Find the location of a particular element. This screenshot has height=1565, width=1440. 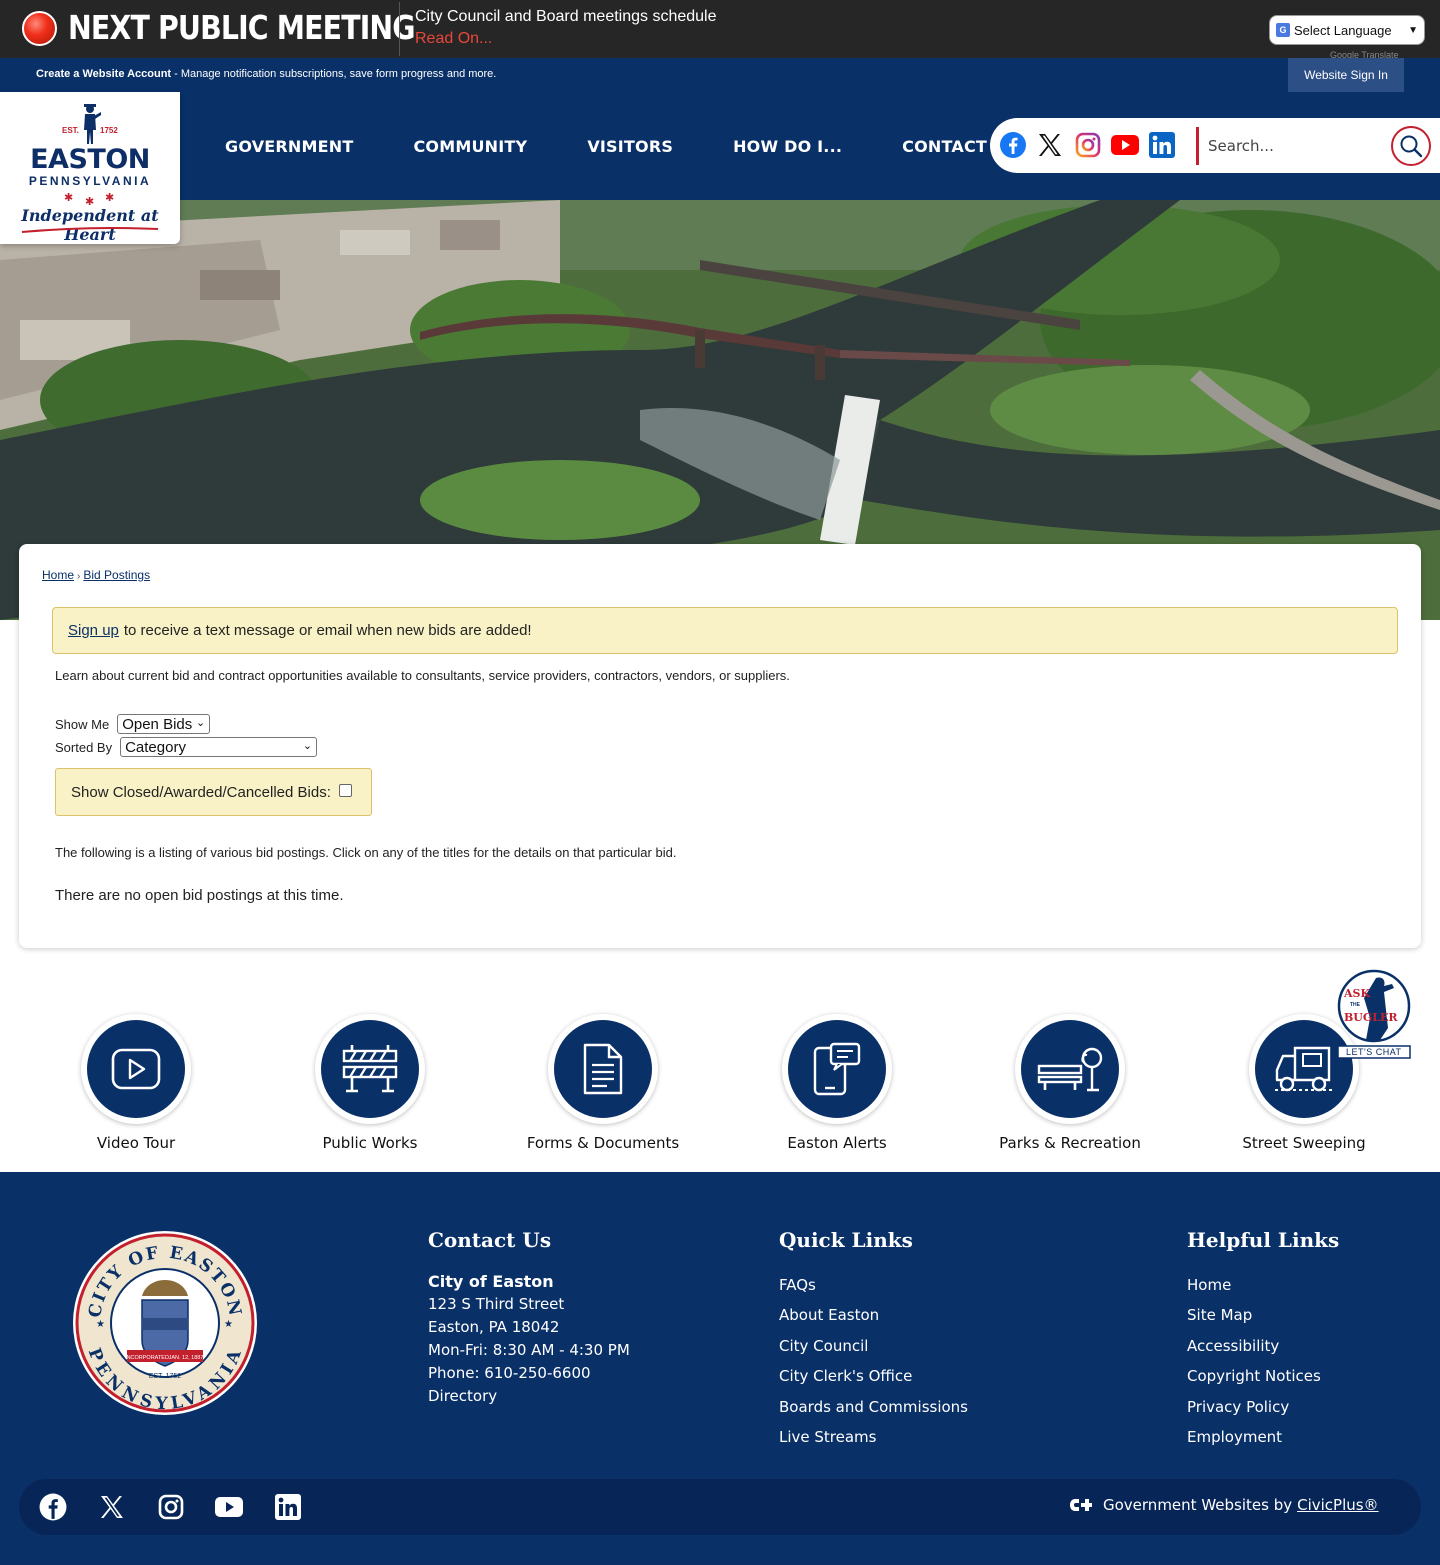

tools-separator is located at coordinates (1197, 146).